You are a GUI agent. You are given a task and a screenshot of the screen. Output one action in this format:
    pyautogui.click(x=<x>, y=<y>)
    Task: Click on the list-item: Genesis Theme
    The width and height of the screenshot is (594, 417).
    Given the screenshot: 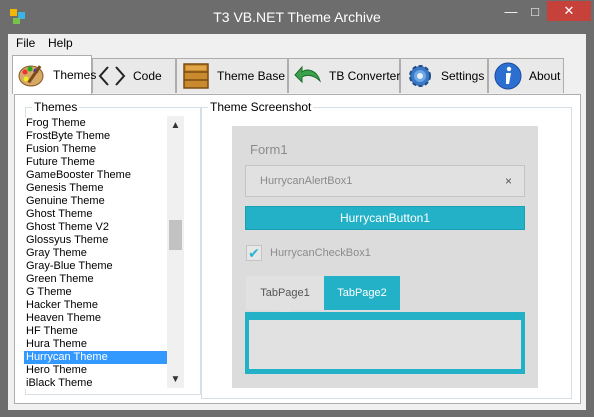 What is the action you would take?
    pyautogui.click(x=95, y=188)
    